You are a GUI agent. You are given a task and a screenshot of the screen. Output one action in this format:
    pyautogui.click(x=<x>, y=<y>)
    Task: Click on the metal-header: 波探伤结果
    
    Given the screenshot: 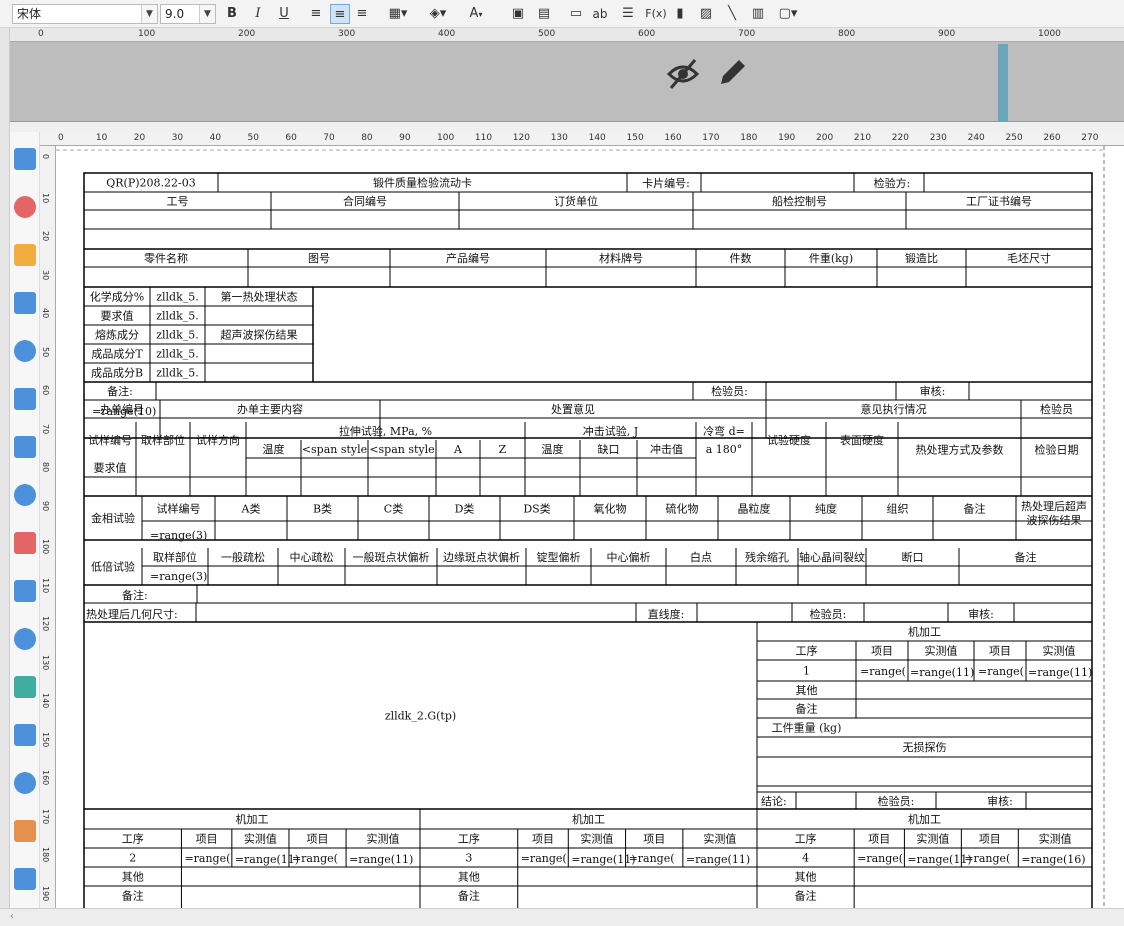 What is the action you would take?
    pyautogui.click(x=1054, y=520)
    